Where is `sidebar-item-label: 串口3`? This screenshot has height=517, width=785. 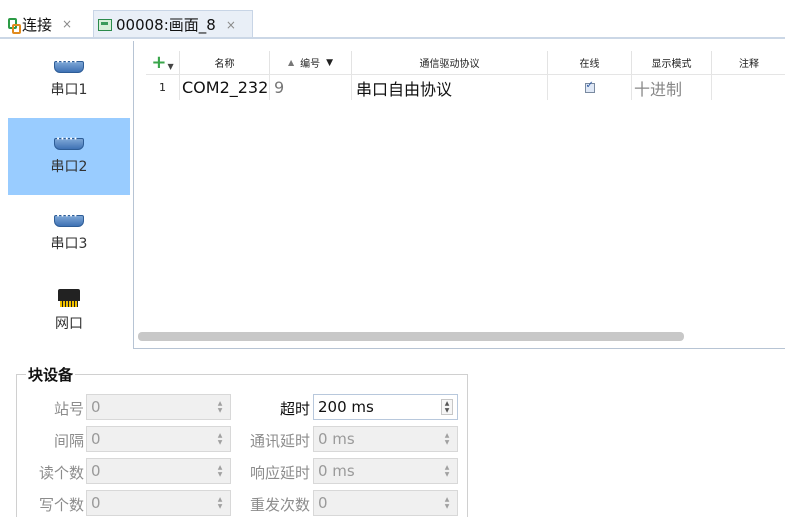
sidebar-item-label: 串口3 is located at coordinates (69, 243).